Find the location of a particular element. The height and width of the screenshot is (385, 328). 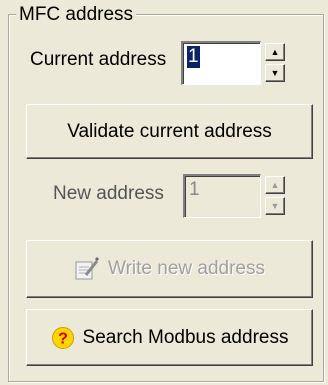

new-address-spinner: ▲ ▼ is located at coordinates (275, 197).